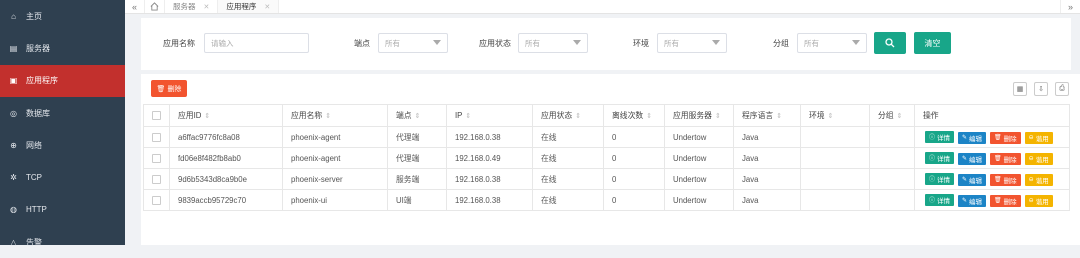  What do you see at coordinates (892, 115) in the screenshot?
I see `col-group: 分组 ⇕` at bounding box center [892, 115].